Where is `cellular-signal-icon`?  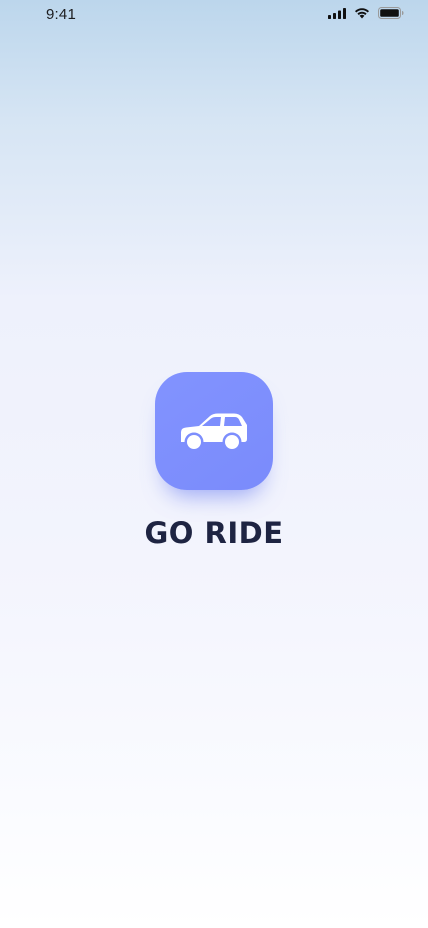 cellular-signal-icon is located at coordinates (337, 13).